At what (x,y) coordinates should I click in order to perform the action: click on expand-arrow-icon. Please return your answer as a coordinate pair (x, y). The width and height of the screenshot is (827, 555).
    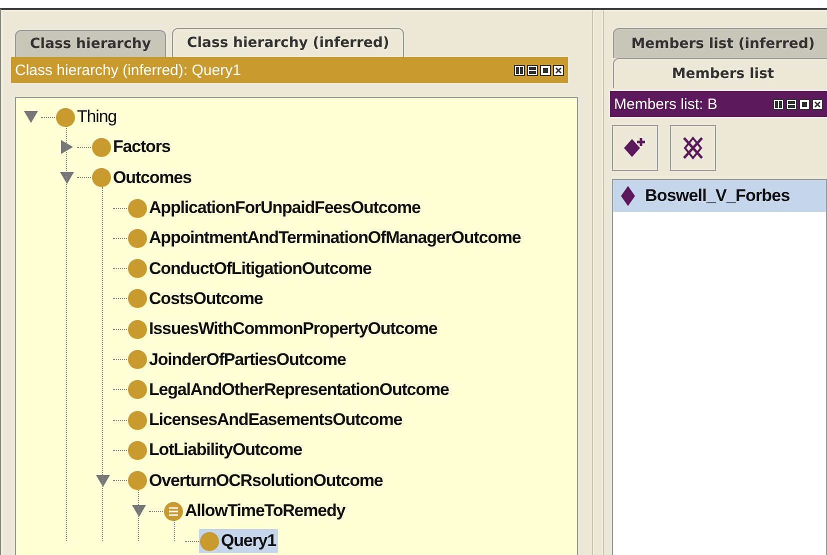
    Looking at the image, I should click on (67, 147).